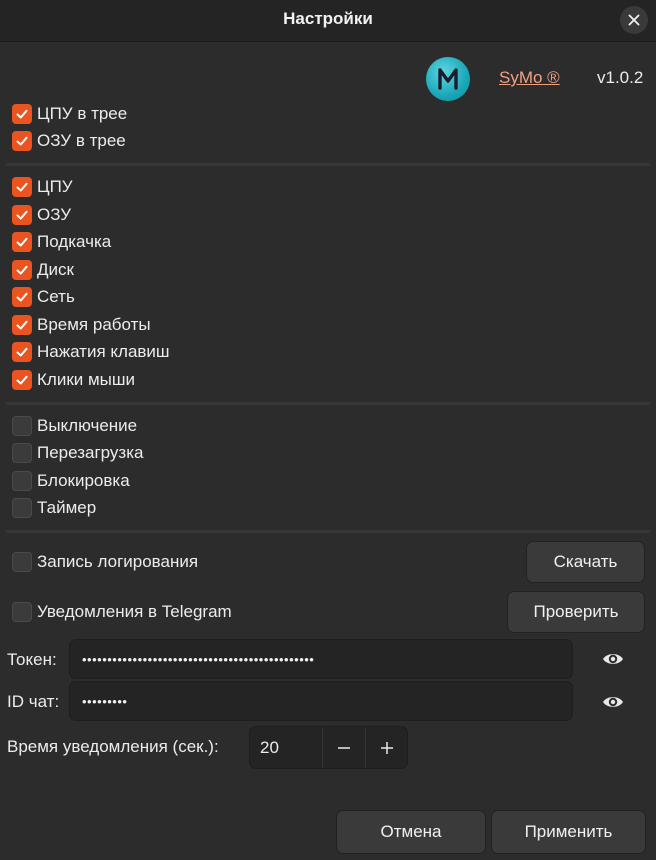 Image resolution: width=656 pixels, height=860 pixels. I want to click on monitor-cpu-checkbox: ЦПУ, so click(42, 187).